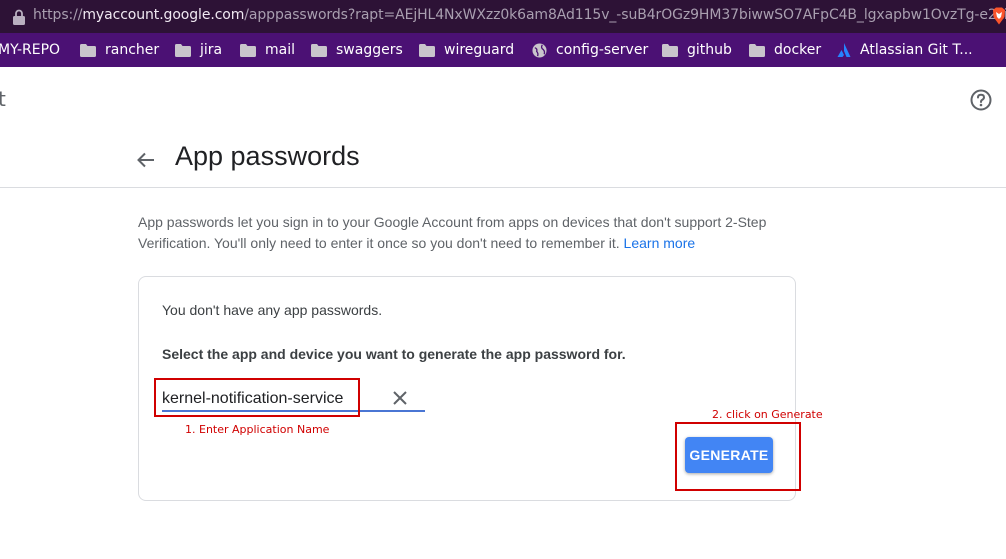  I want to click on help-icon, so click(981, 100).